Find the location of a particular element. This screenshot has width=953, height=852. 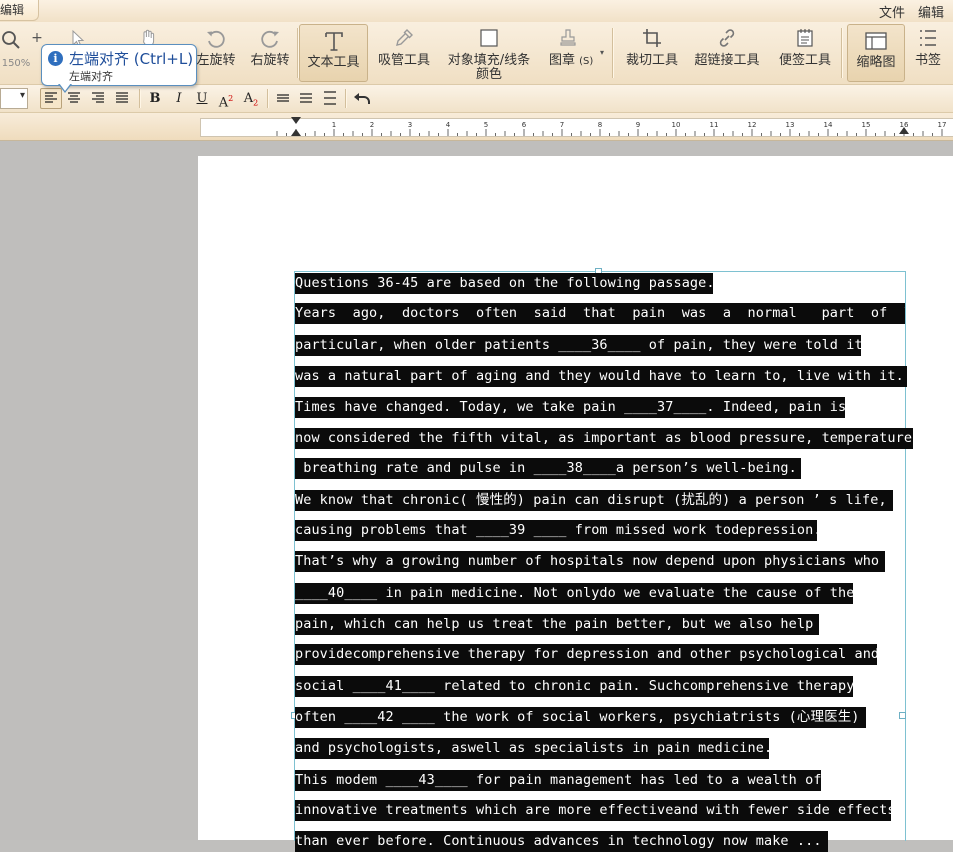

crop-icon is located at coordinates (652, 38).